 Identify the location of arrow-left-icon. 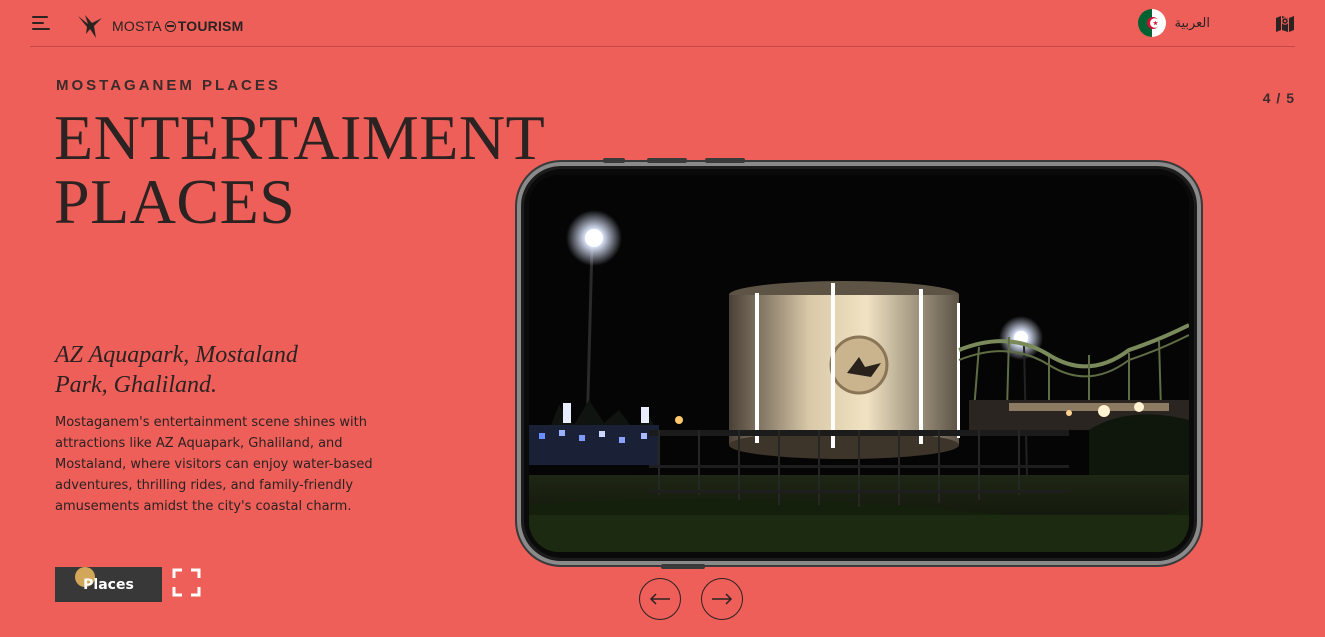
(659, 599).